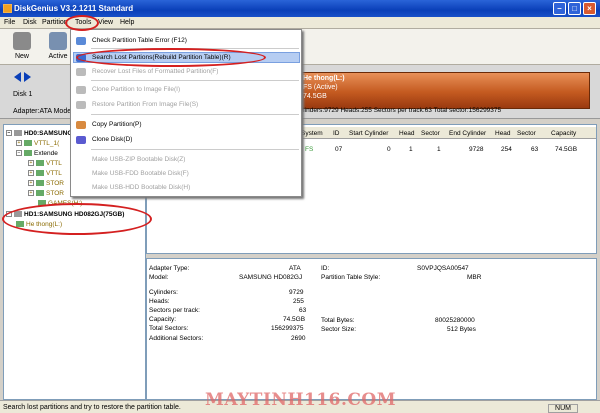 The width and height of the screenshot is (600, 413). Describe the element at coordinates (574, 8) in the screenshot. I see `maximize-button: □` at that location.